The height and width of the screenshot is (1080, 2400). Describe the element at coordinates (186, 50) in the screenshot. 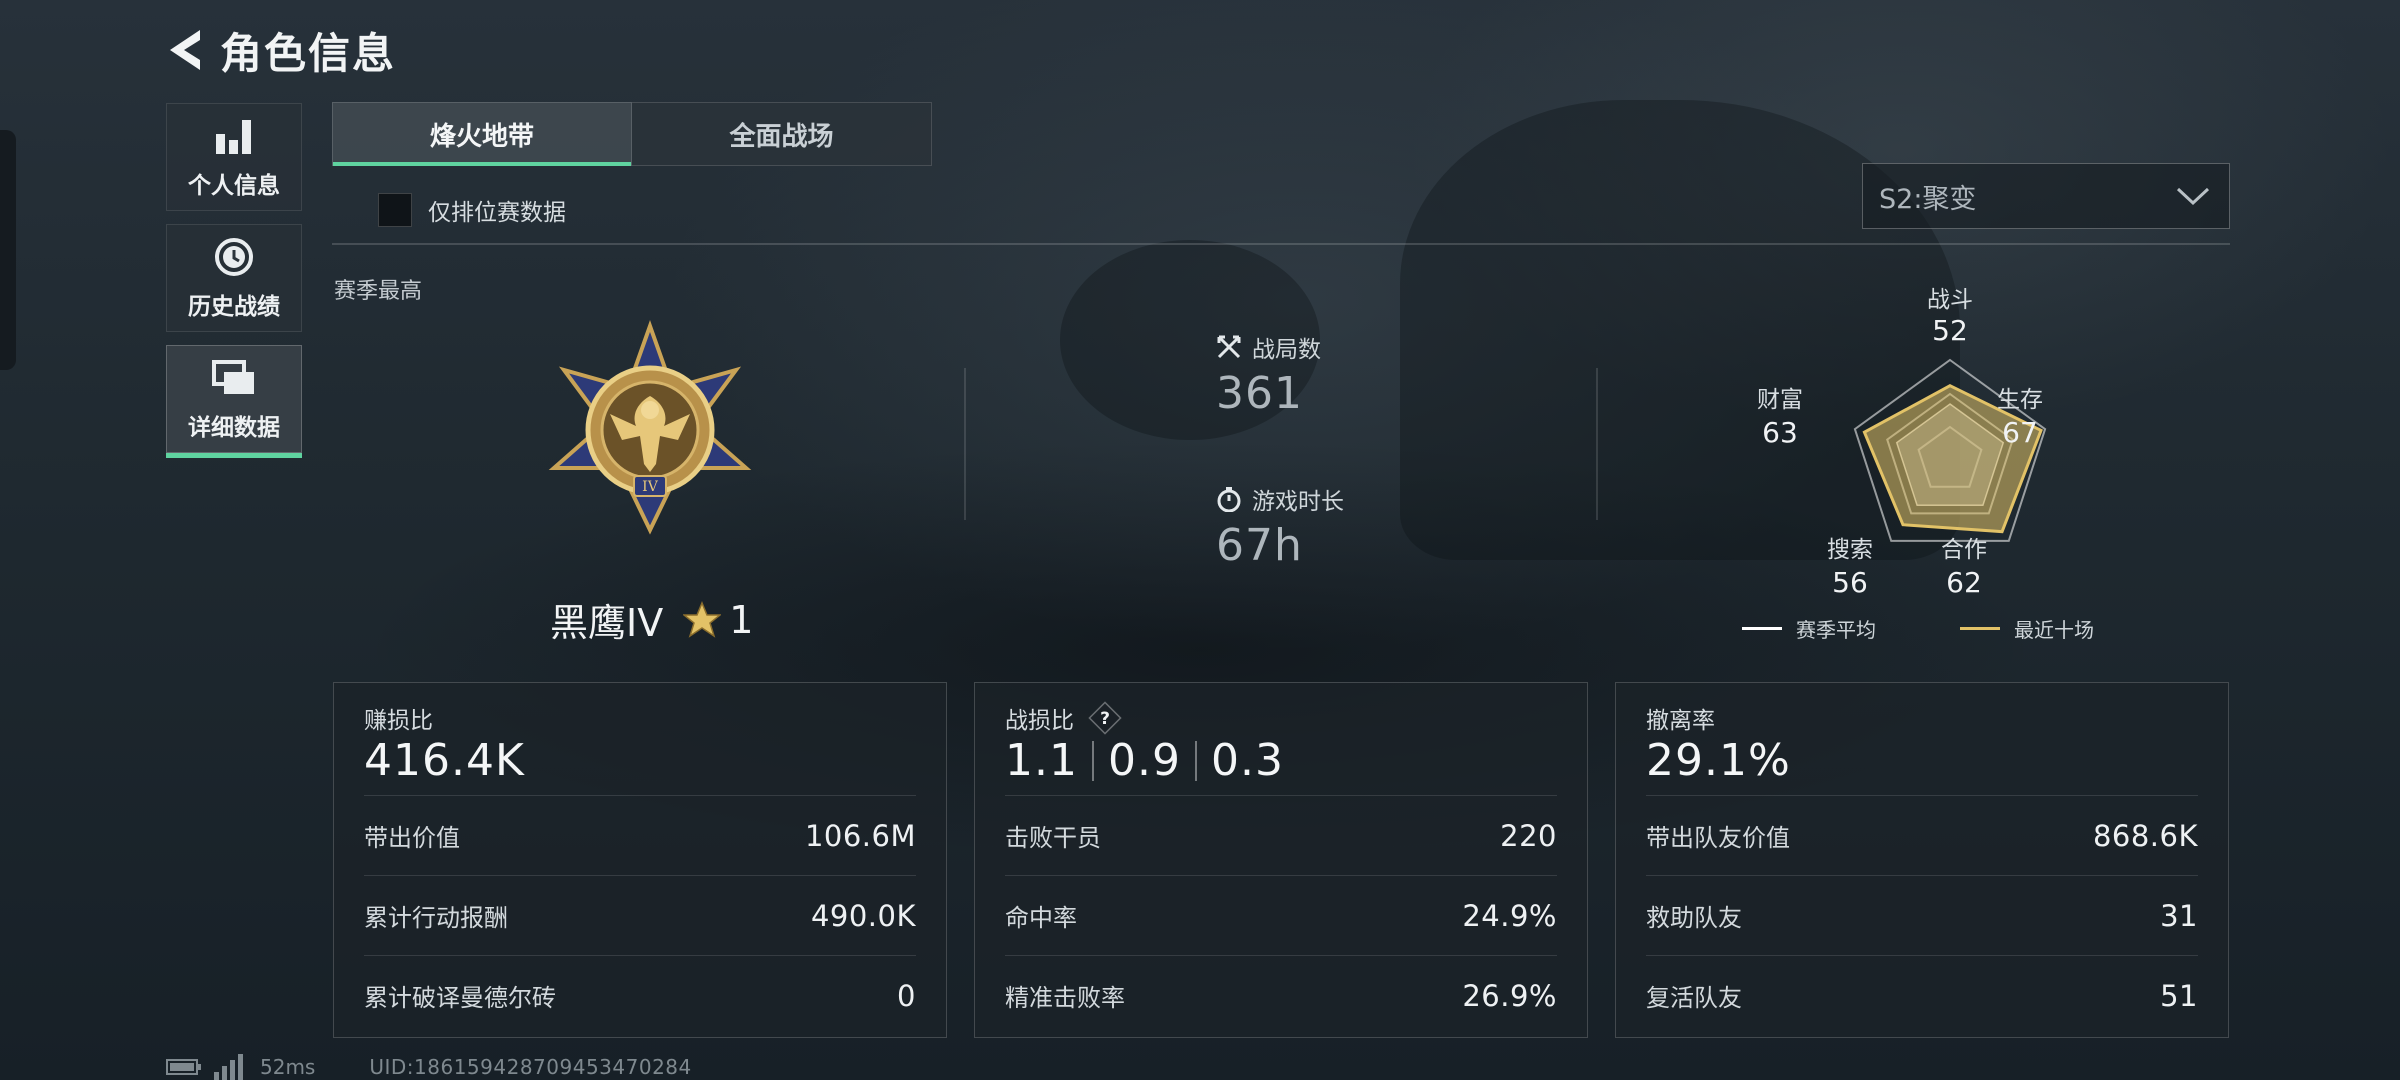

I see `back-arrow-icon` at that location.